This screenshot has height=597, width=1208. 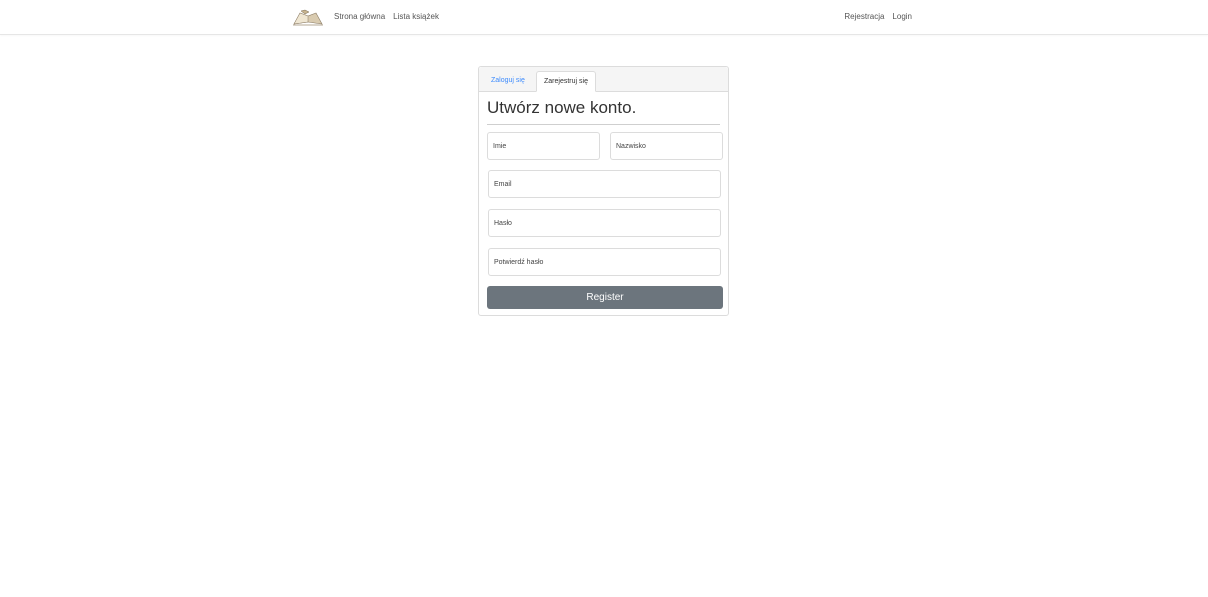 What do you see at coordinates (359, 17) in the screenshot?
I see `nav-link-home: Strona główna` at bounding box center [359, 17].